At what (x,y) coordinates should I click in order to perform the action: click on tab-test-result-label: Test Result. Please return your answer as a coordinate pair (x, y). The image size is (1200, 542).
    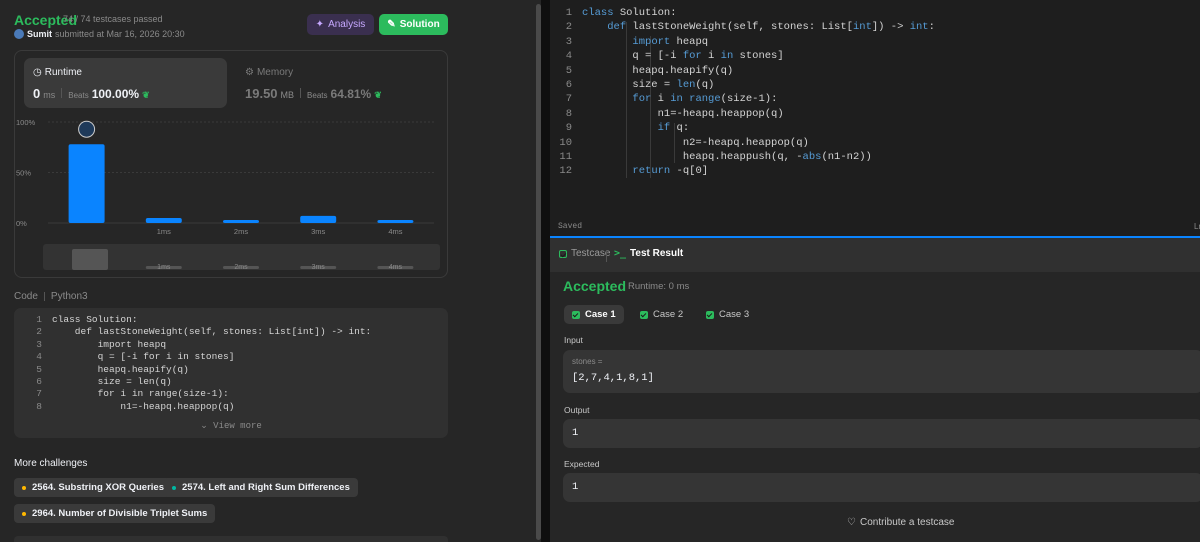
    Looking at the image, I should click on (657, 253).